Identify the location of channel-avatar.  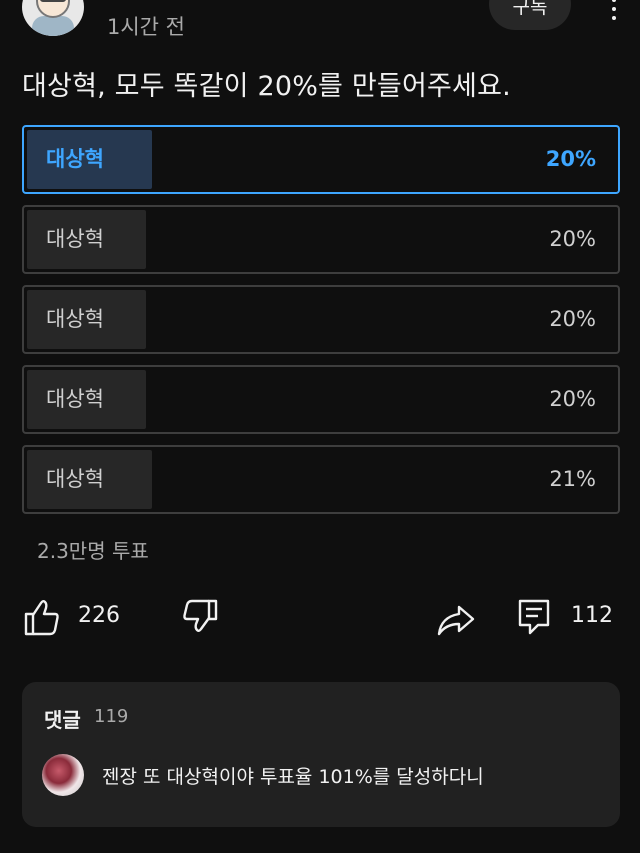
(53, 18).